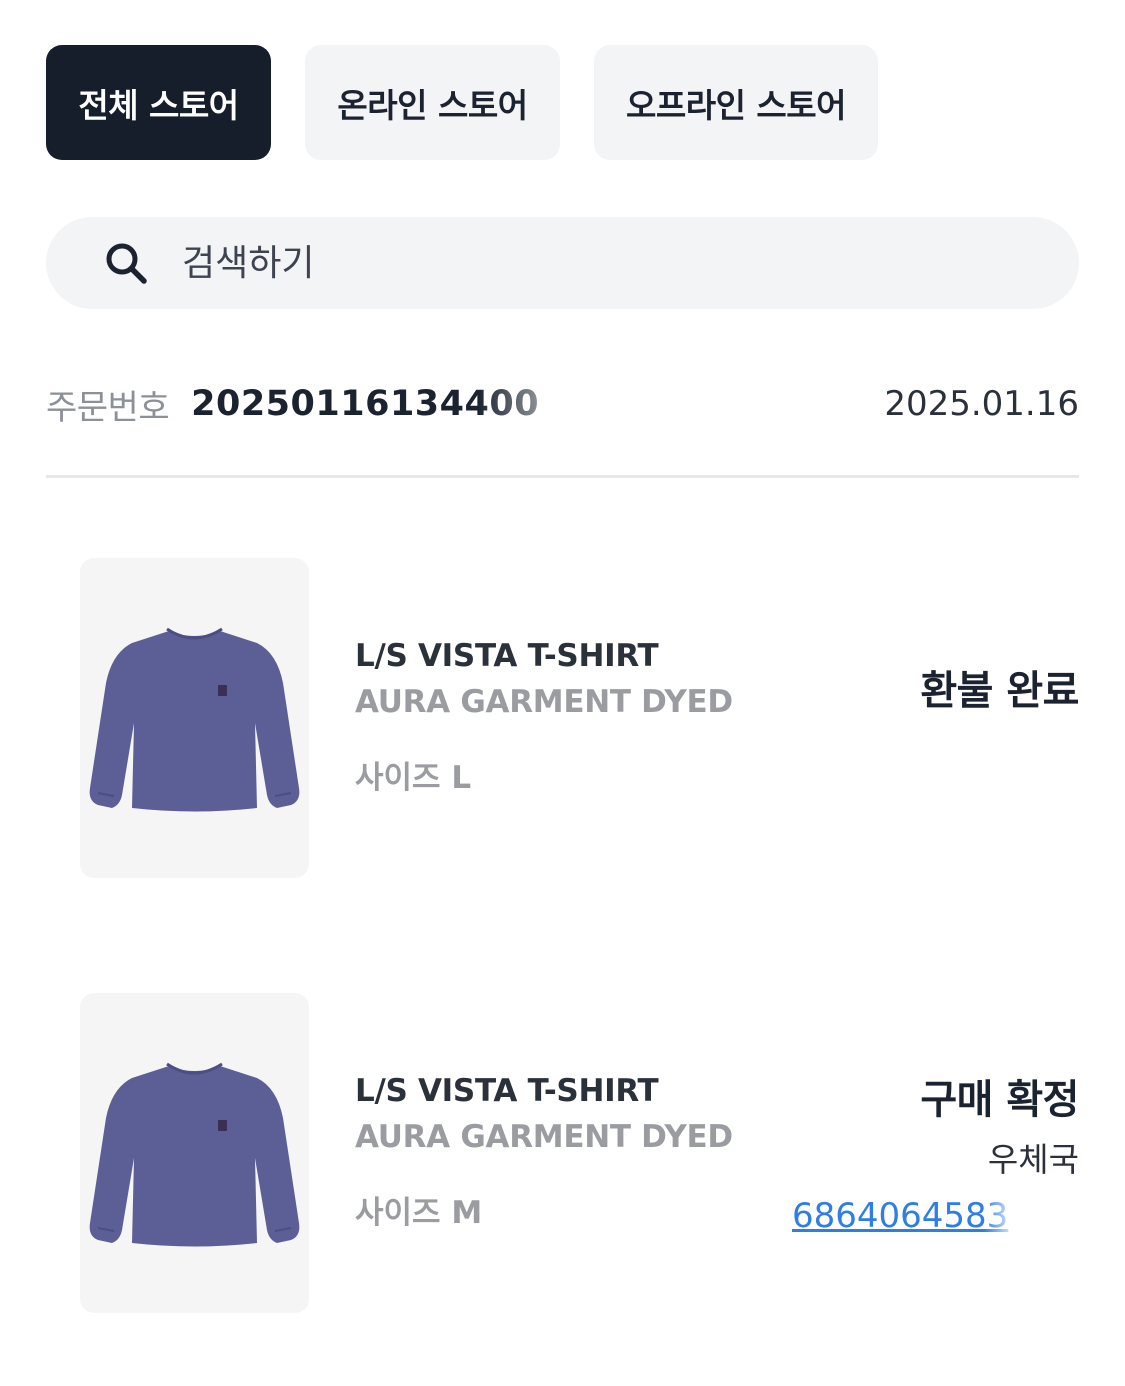 The image size is (1125, 1386). I want to click on tab-offline-store: 오프라인 스토어, so click(736, 102).